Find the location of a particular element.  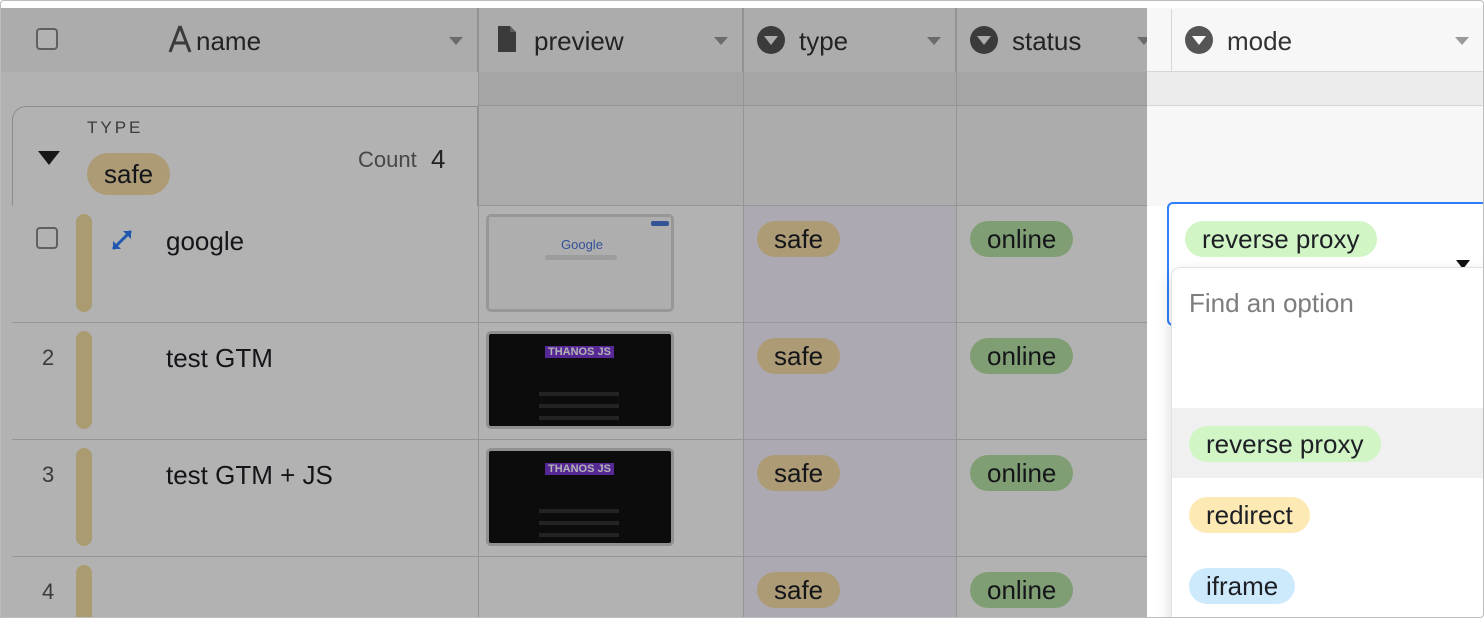

group-header-fill is located at coordinates (1315, 156).